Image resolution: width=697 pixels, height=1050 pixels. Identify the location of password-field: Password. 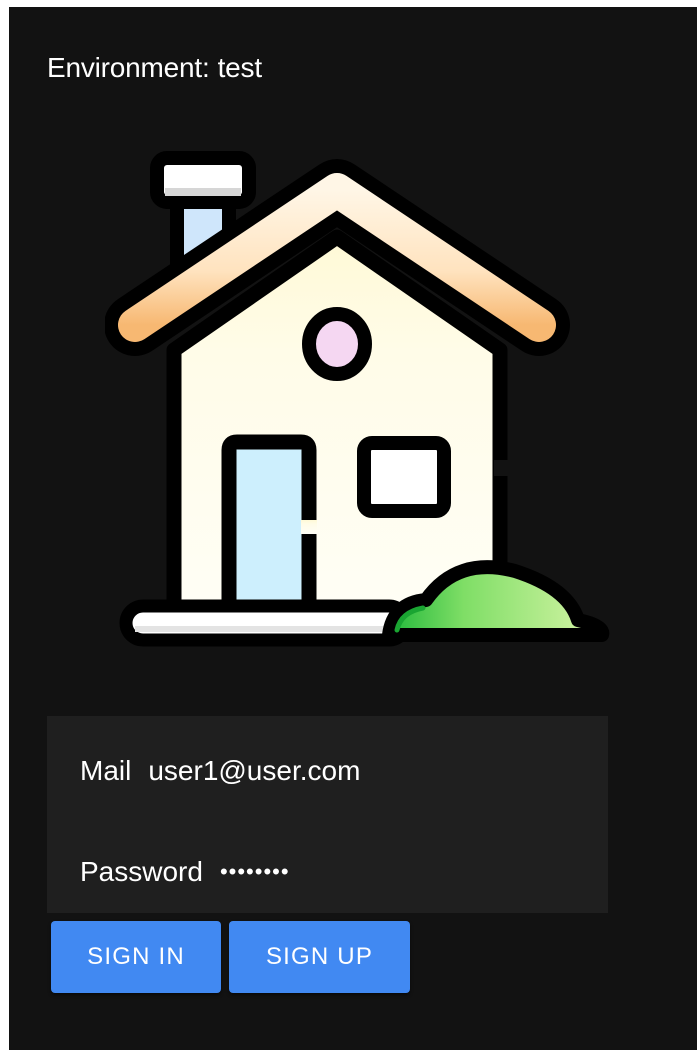
(310, 872).